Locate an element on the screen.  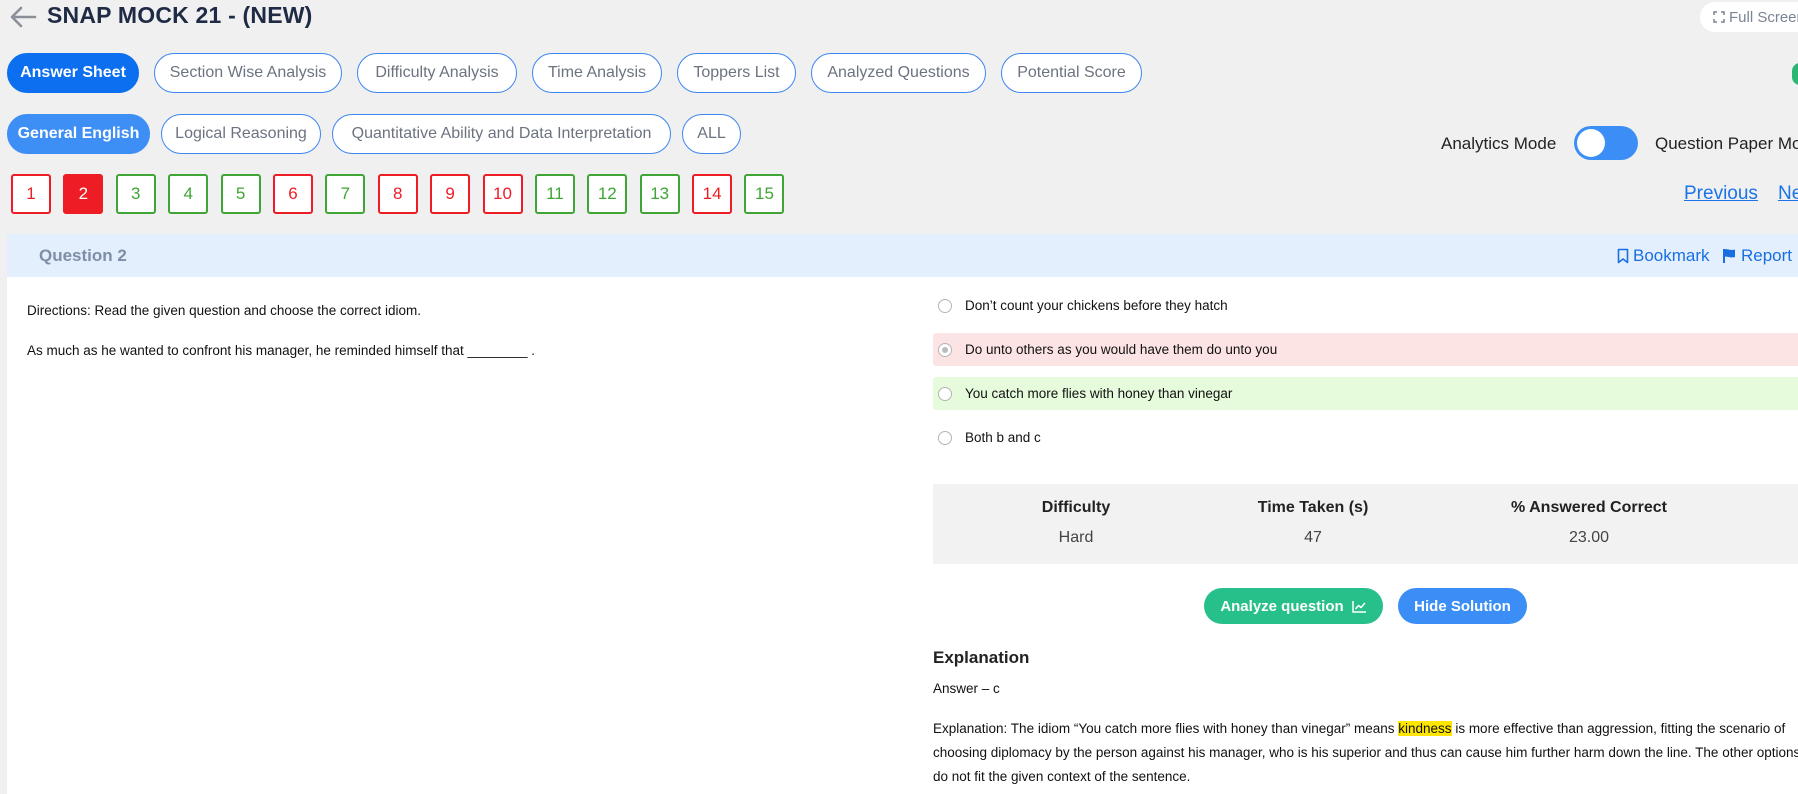
bookmark-label: Bookmark is located at coordinates (1671, 255).